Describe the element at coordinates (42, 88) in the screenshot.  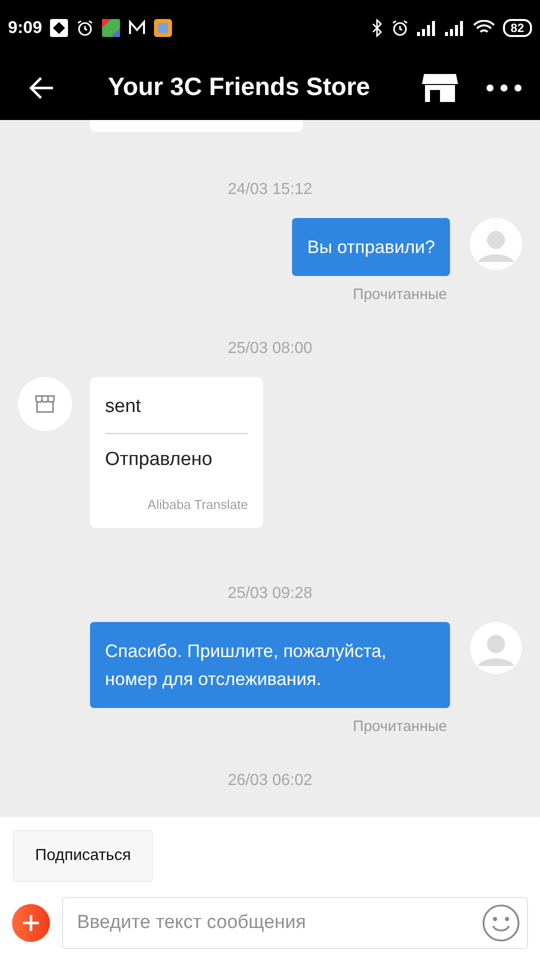
I see `back-arrow-icon` at that location.